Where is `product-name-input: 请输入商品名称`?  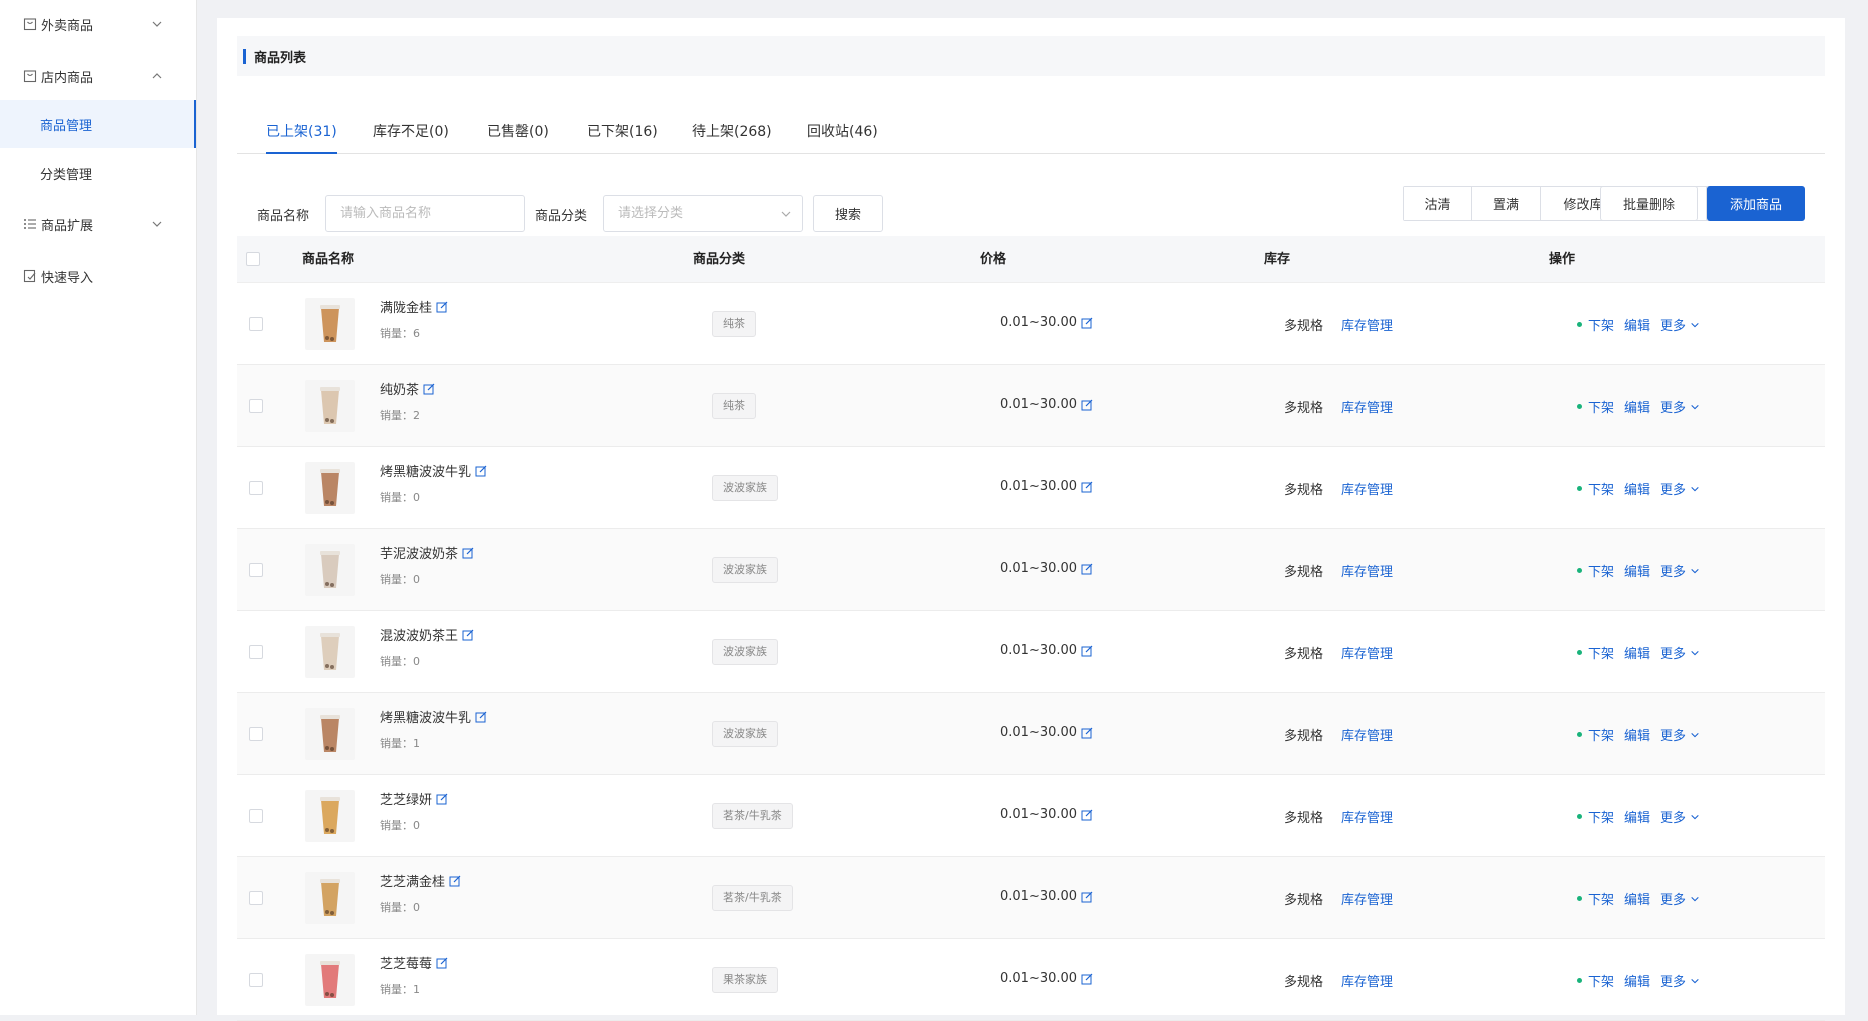 product-name-input: 请输入商品名称 is located at coordinates (425, 213).